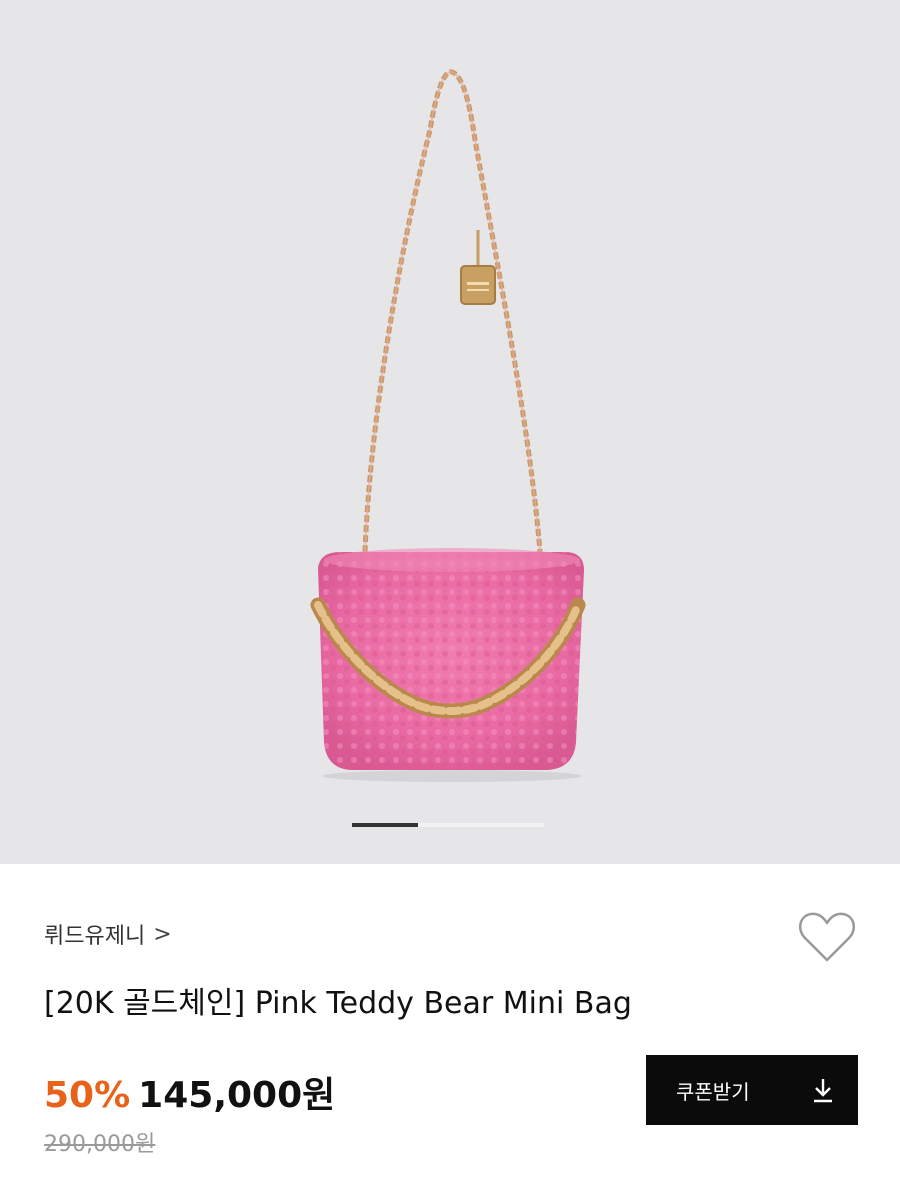  What do you see at coordinates (481, 825) in the screenshot?
I see `carousel-indicator-track` at bounding box center [481, 825].